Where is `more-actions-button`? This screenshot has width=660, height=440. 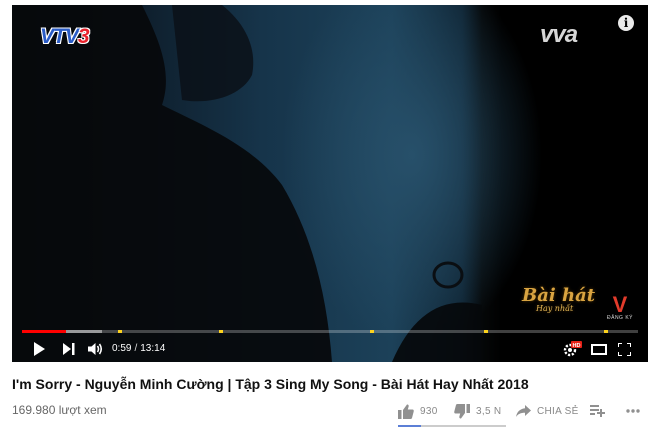
more-actions-button is located at coordinates (636, 411).